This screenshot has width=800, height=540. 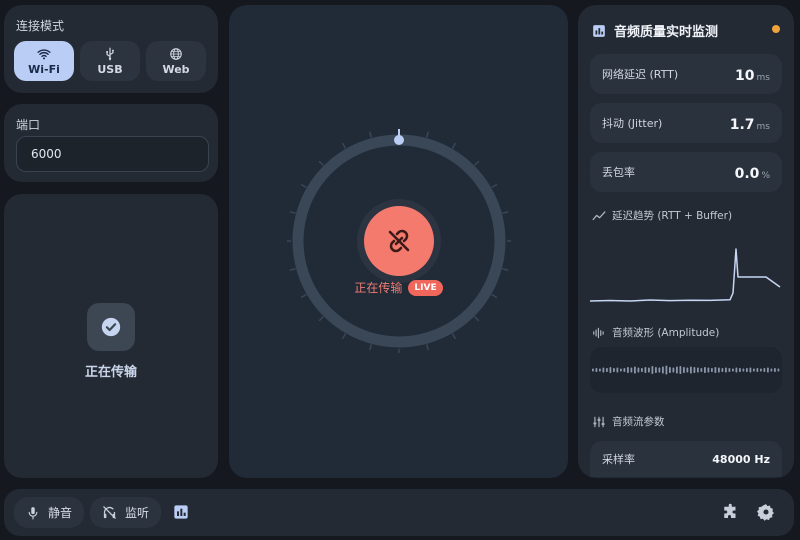 I want to click on port-card: 端口 6000, so click(x=111, y=143).